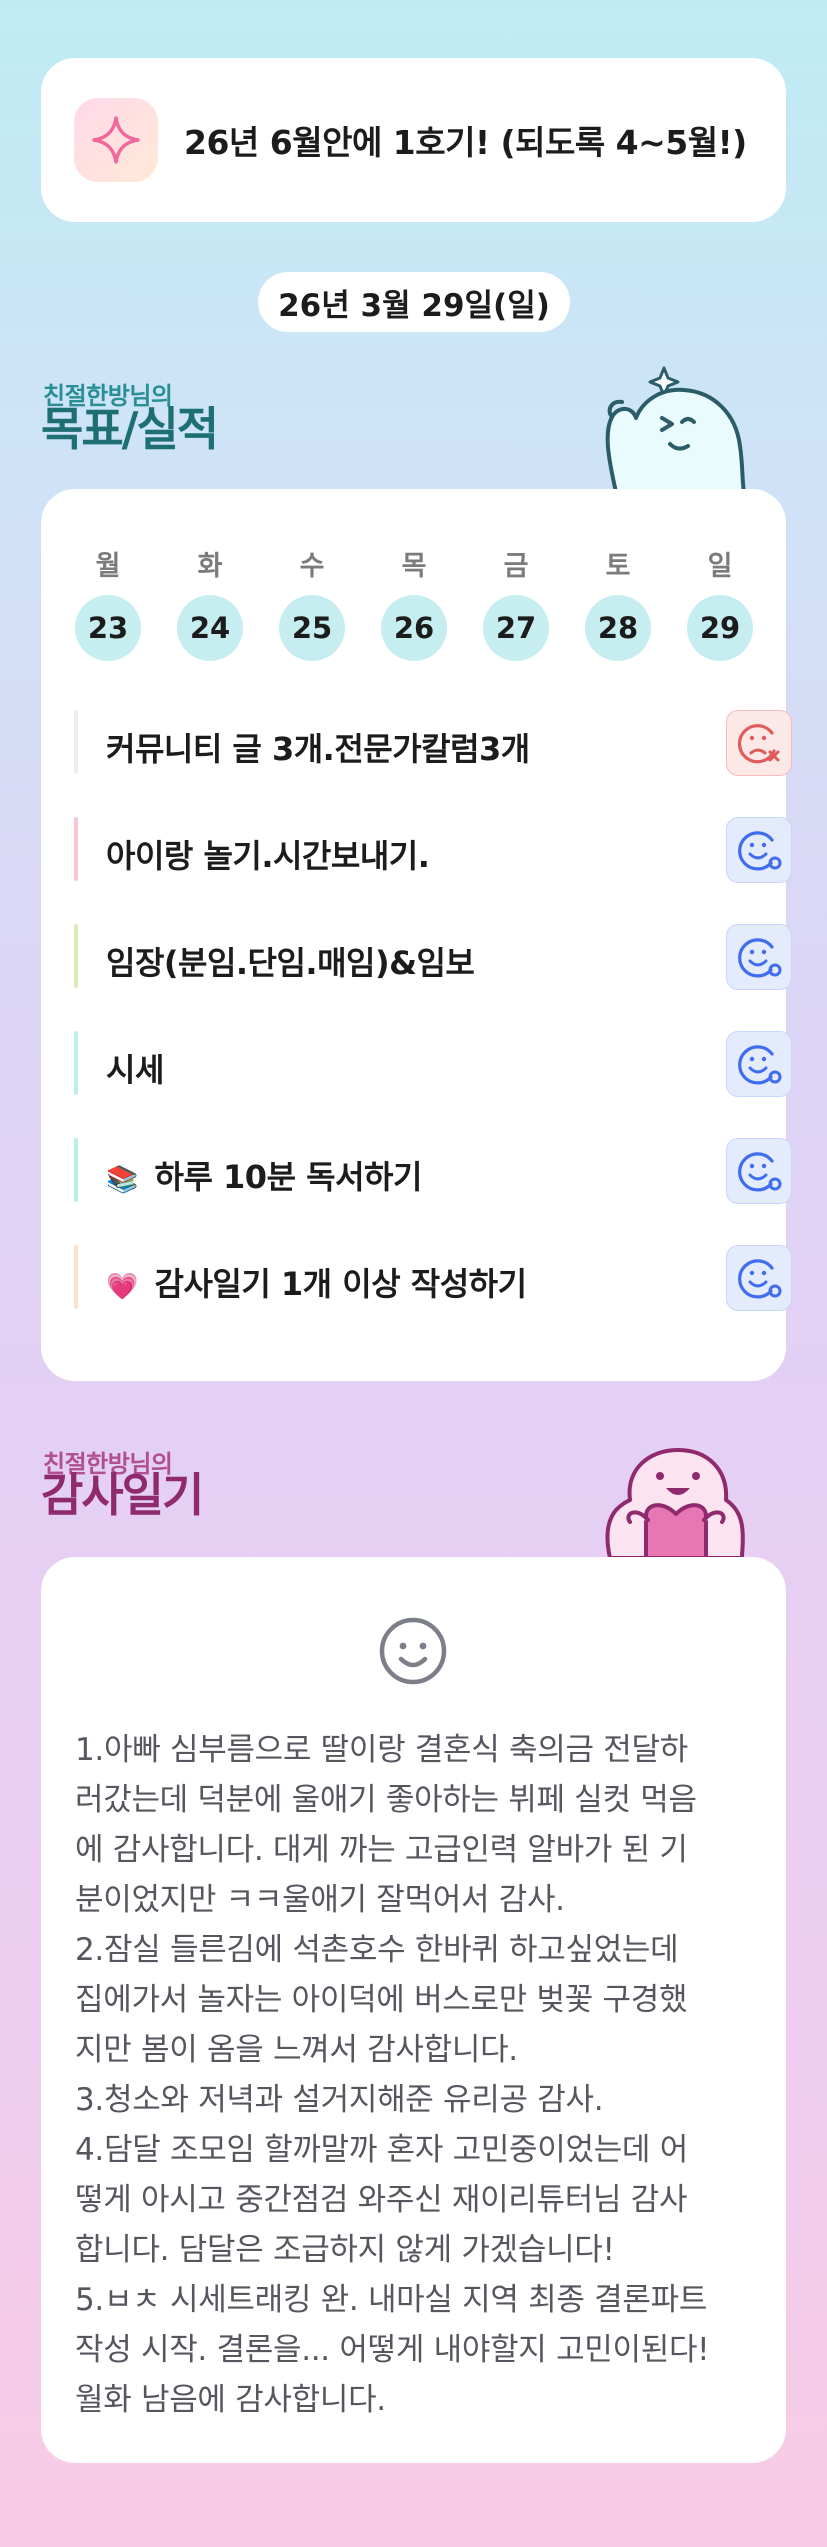 This screenshot has width=827, height=2547. Describe the element at coordinates (122, 1495) in the screenshot. I see `diary-title: 감사일기` at that location.